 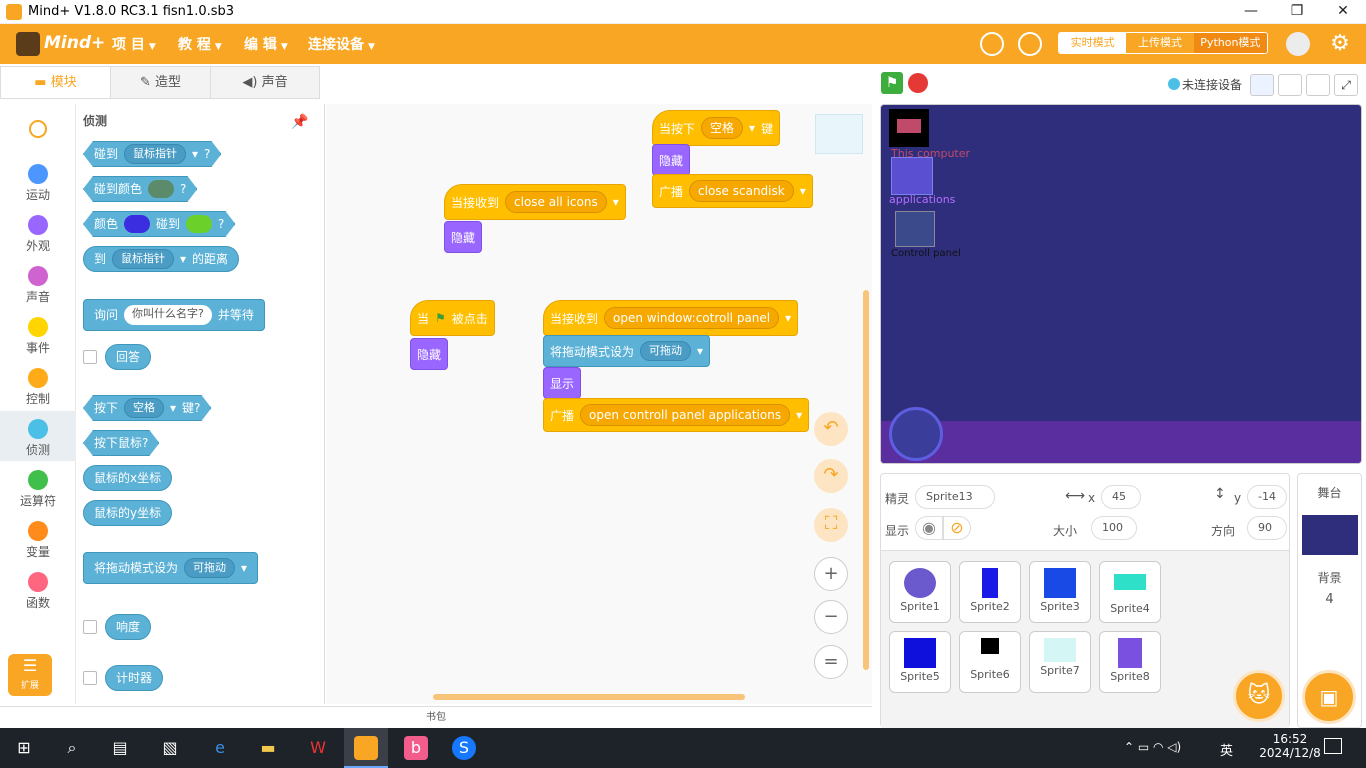 What do you see at coordinates (909, 128) in the screenshot?
I see `computer-icon` at bounding box center [909, 128].